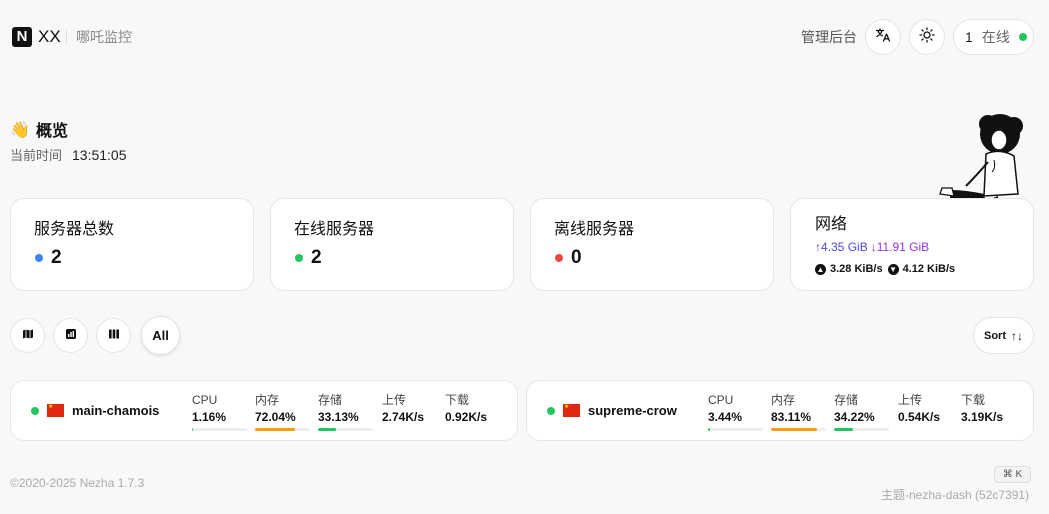 The image size is (1049, 514). I want to click on metric-value: 83.11%, so click(791, 417).